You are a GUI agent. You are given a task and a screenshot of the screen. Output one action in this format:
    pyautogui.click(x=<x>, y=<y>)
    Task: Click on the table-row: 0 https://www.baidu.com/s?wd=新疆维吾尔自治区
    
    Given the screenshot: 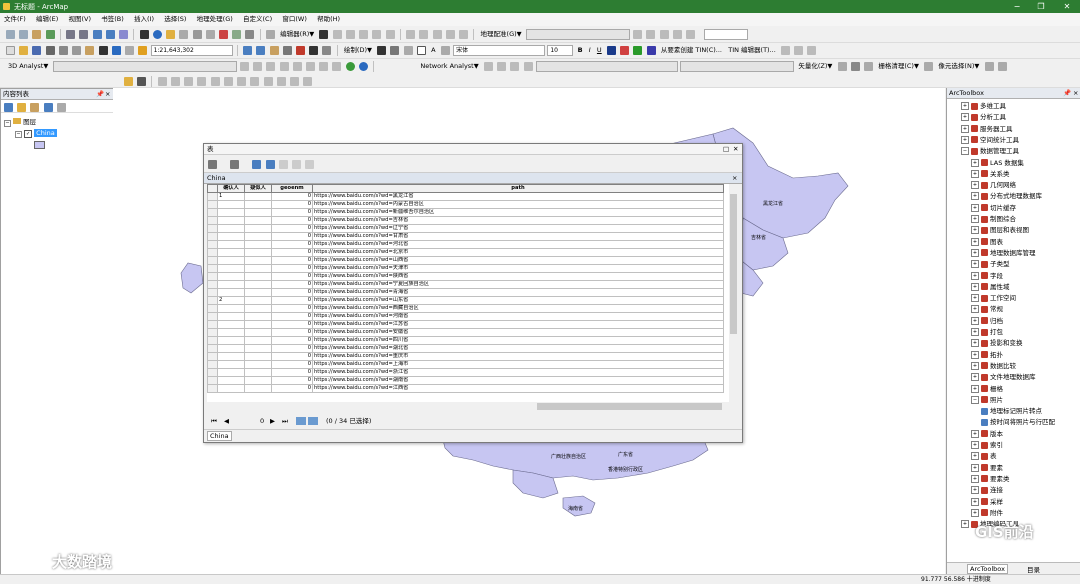 What is the action you would take?
    pyautogui.click(x=465, y=212)
    